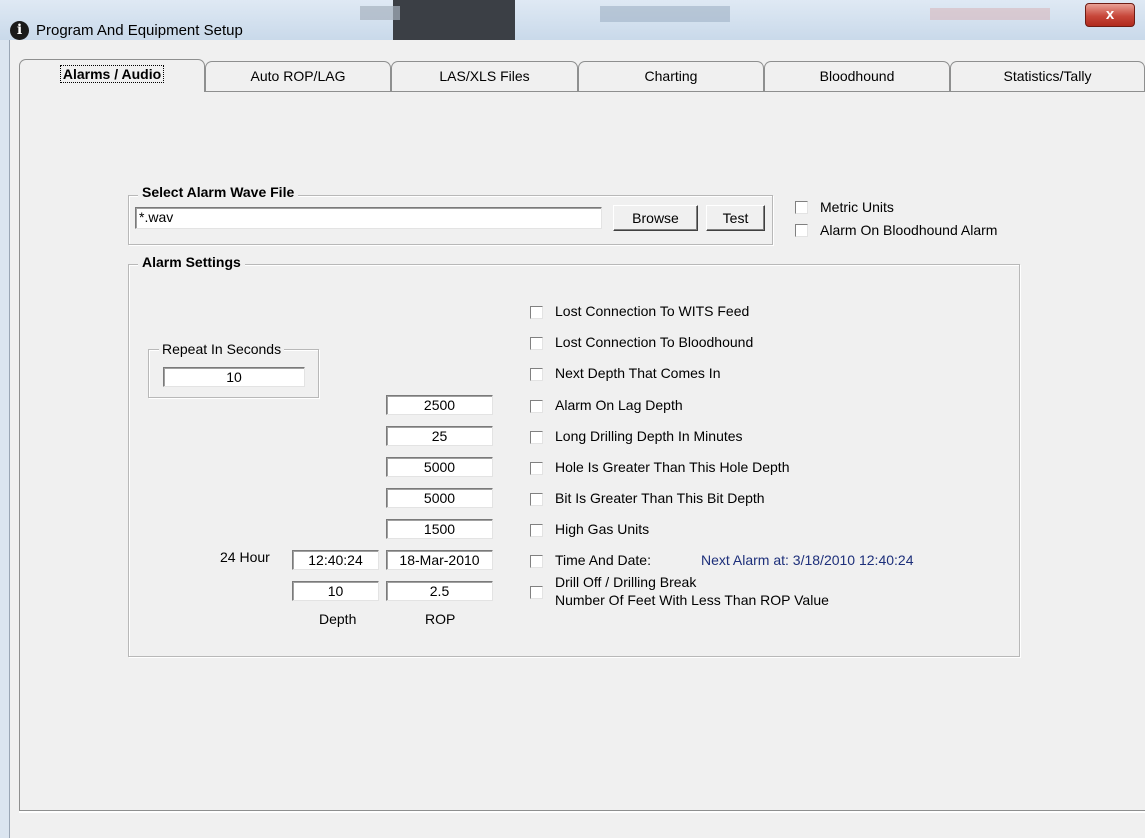  I want to click on high-gas-checkbox, so click(536, 530).